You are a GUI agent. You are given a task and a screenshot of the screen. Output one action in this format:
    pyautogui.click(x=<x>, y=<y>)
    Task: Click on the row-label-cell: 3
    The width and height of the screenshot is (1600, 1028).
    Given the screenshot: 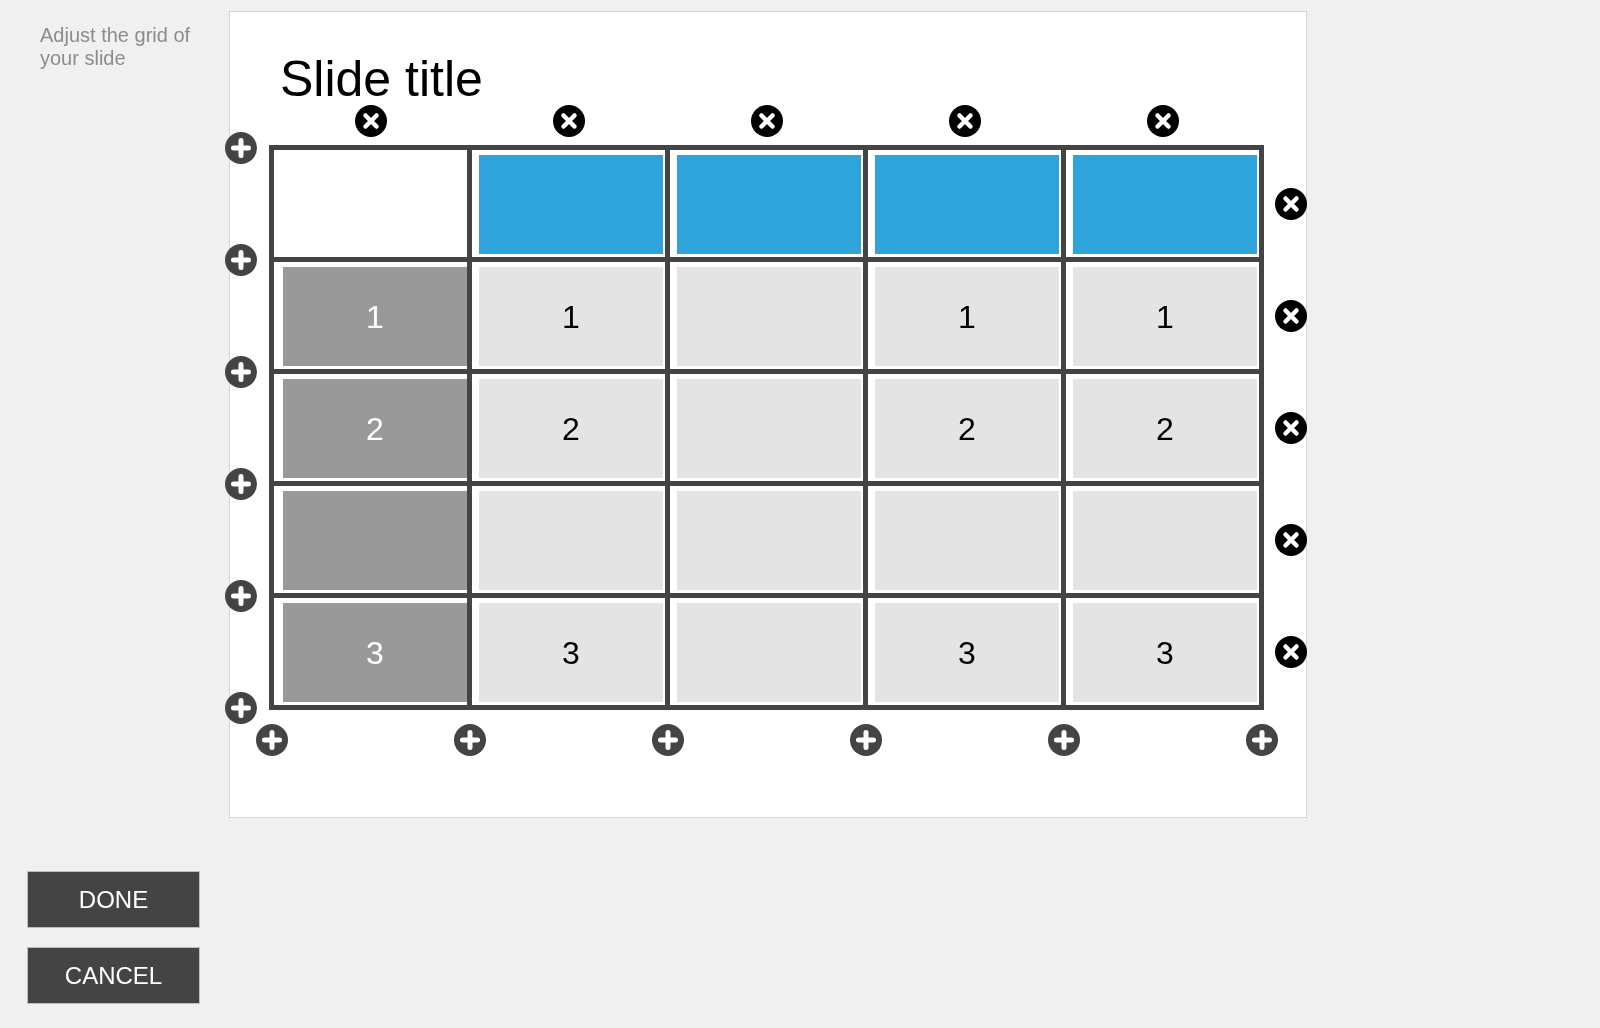 What is the action you would take?
    pyautogui.click(x=375, y=652)
    